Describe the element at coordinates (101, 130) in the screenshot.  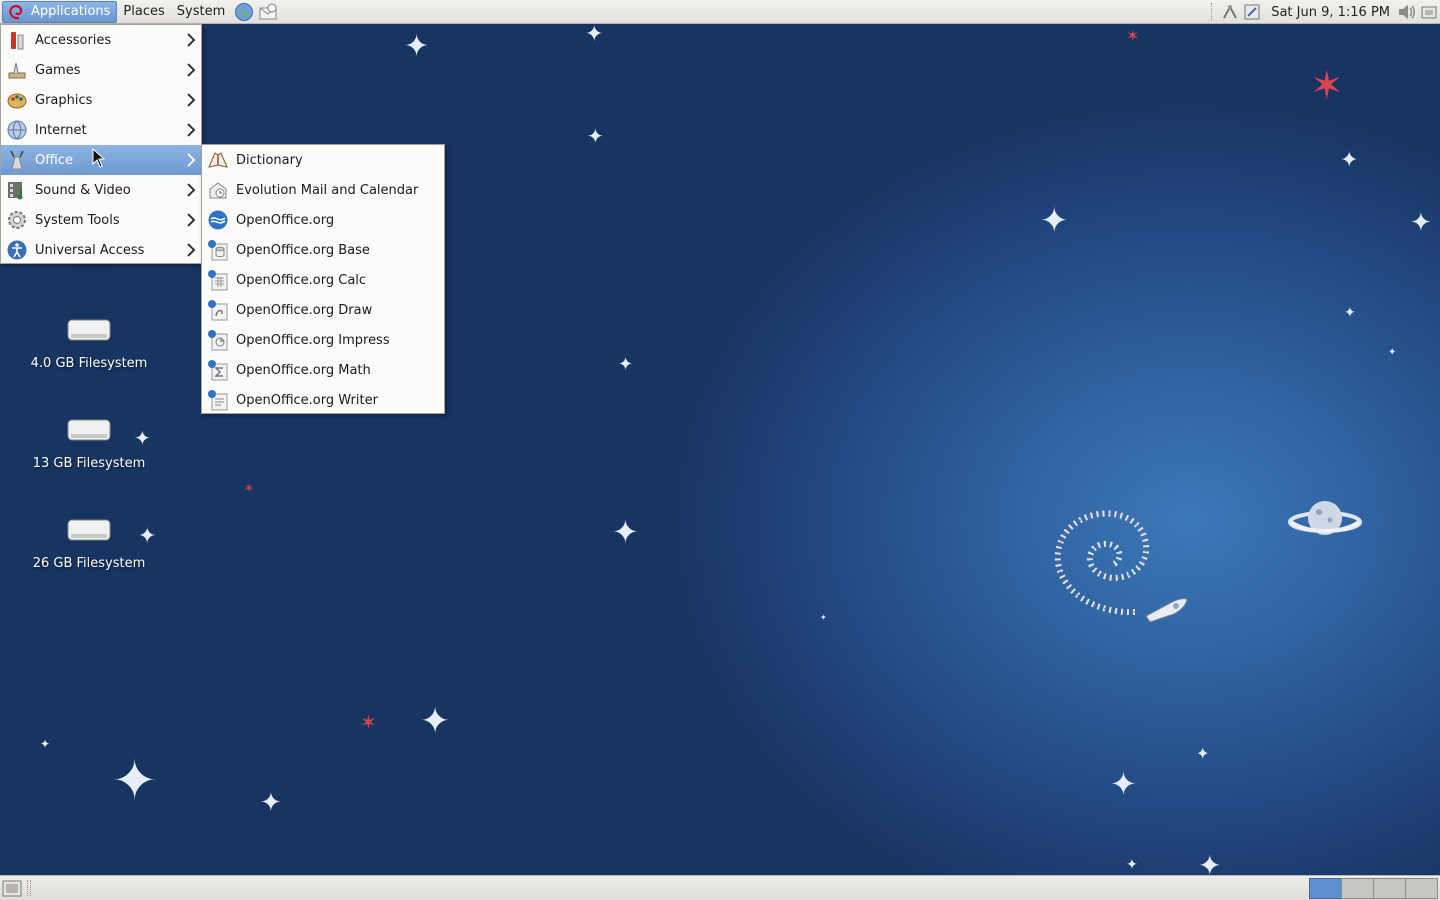
I see `menu-item-internet: Internet` at that location.